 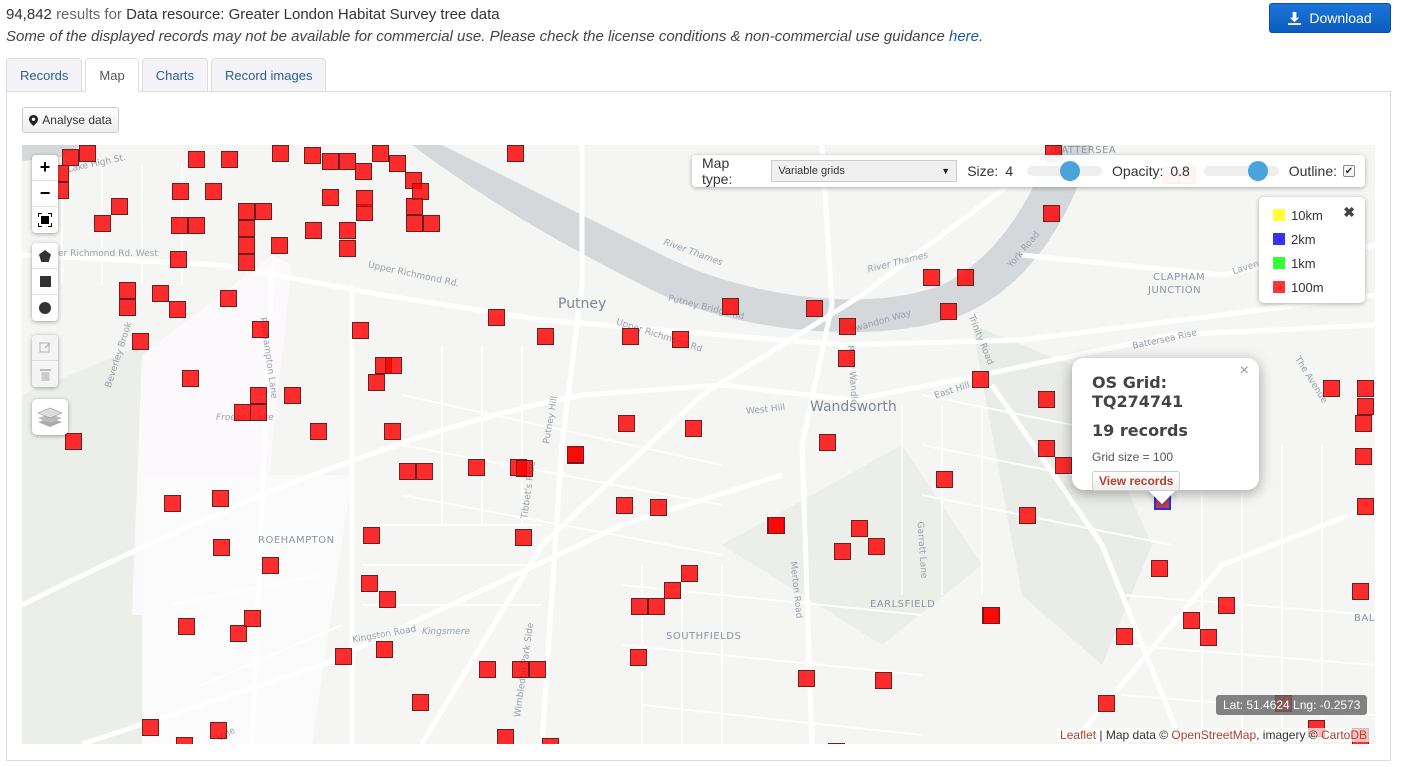 I want to click on close-icon: ✖, so click(x=1349, y=212).